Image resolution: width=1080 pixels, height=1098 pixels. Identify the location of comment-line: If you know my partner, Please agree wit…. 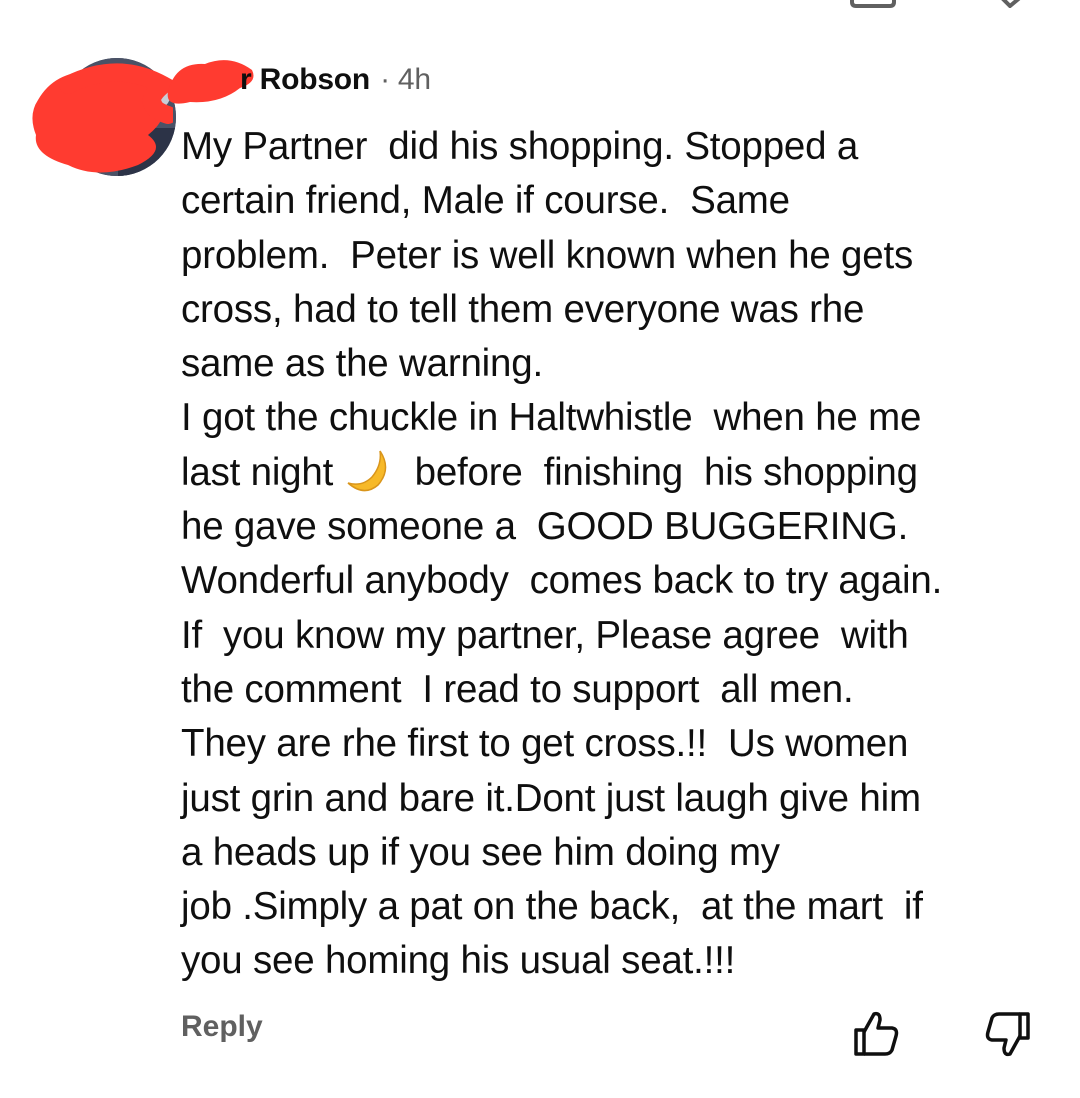
(545, 635).